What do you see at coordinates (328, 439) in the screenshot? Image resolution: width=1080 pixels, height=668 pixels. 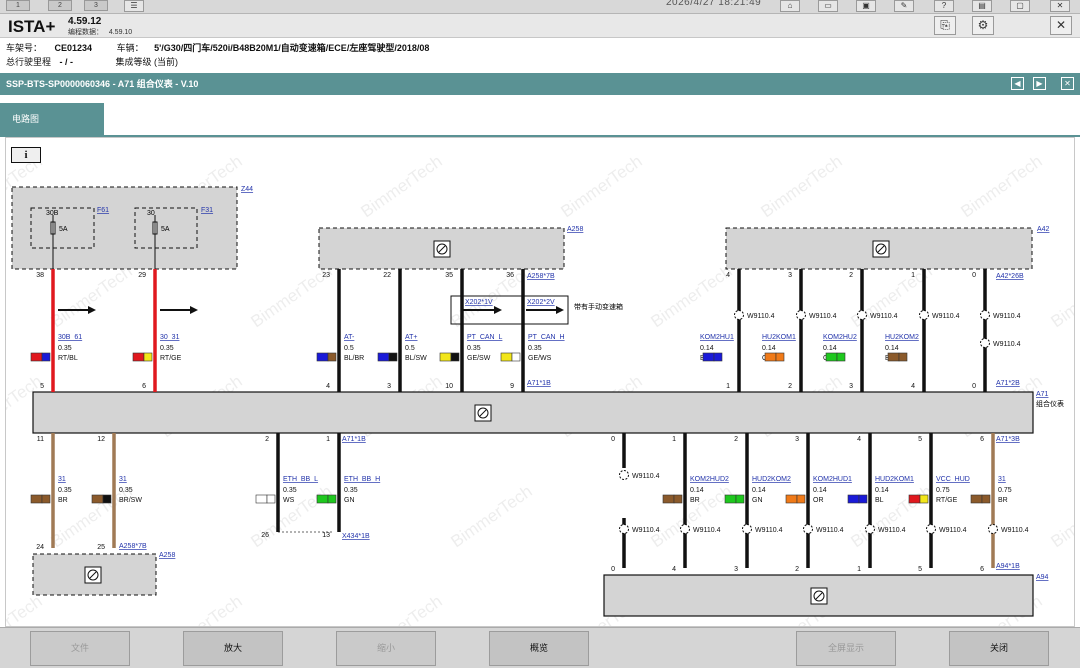 I see `lower-wire-3-pin-top: 1` at bounding box center [328, 439].